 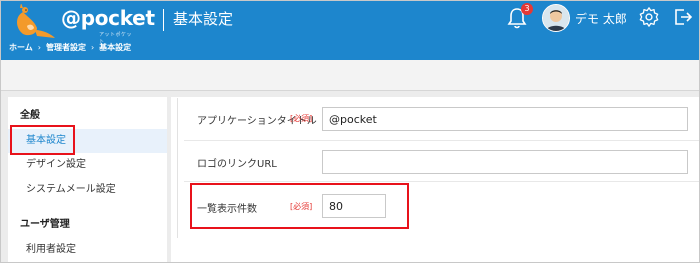 I want to click on header-divider, so click(x=163, y=20).